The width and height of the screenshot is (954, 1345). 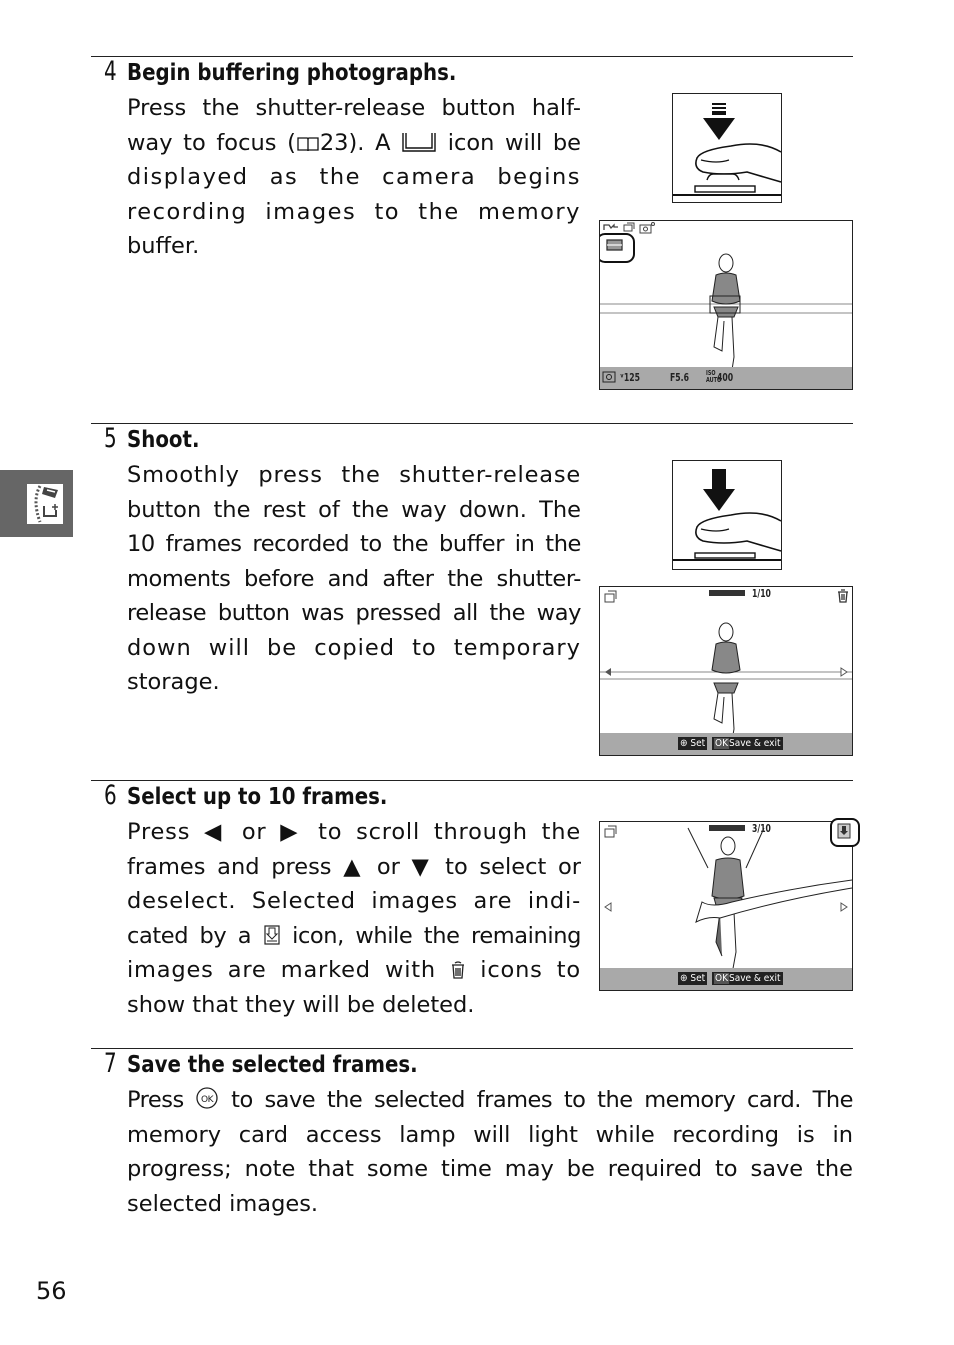 I want to click on text-line: displayed as the camera begins, so click(x=354, y=177).